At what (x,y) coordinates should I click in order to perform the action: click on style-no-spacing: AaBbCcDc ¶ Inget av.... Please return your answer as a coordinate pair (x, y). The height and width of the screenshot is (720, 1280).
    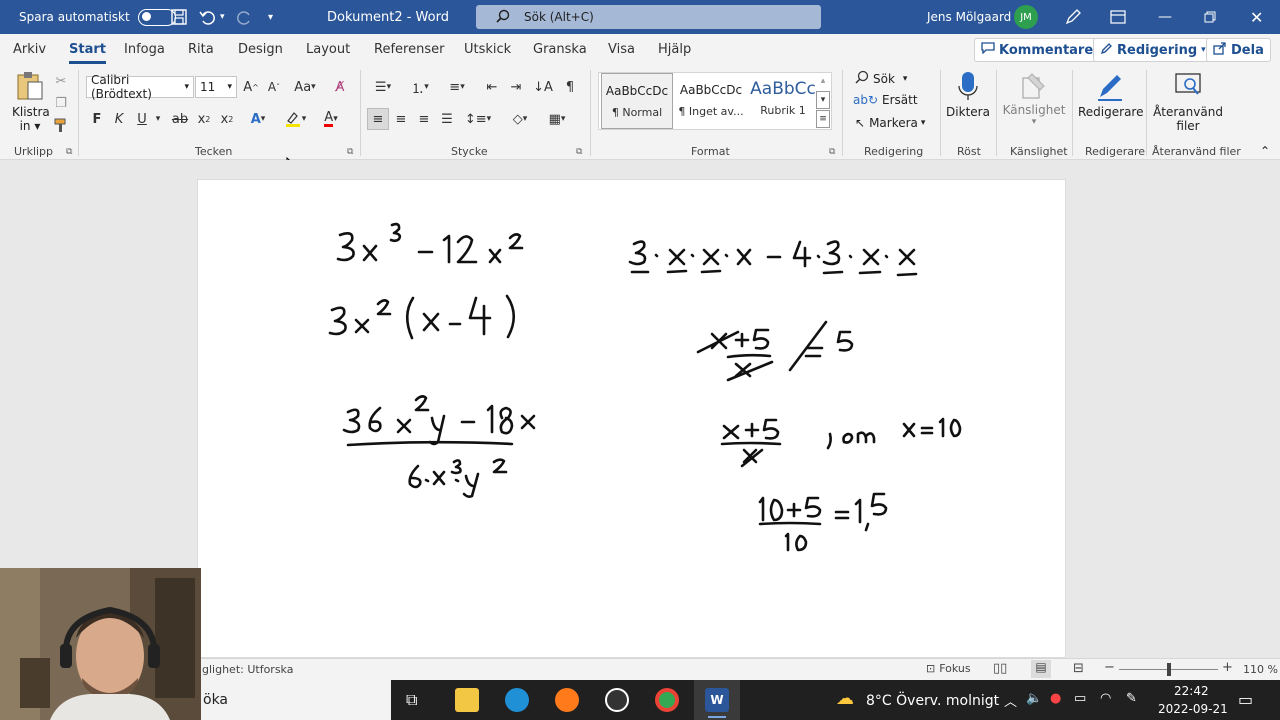
    Looking at the image, I should click on (711, 101).